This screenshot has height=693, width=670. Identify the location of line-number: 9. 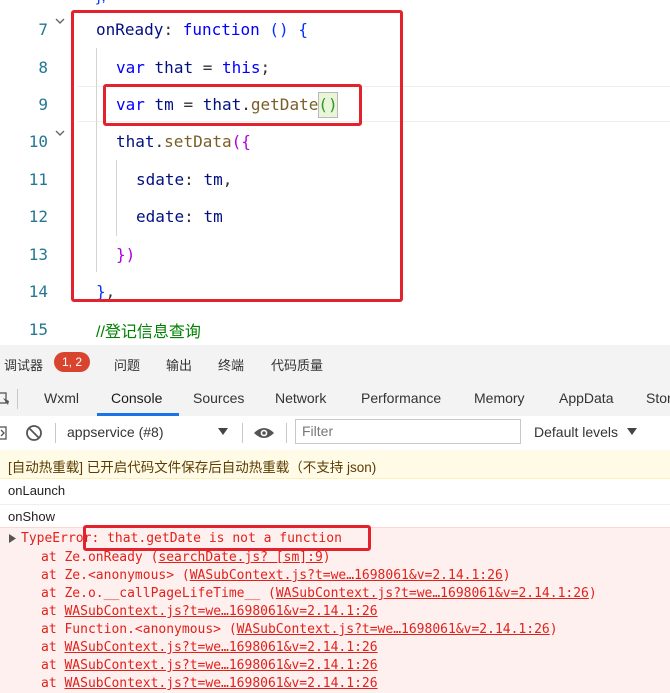
(43, 104).